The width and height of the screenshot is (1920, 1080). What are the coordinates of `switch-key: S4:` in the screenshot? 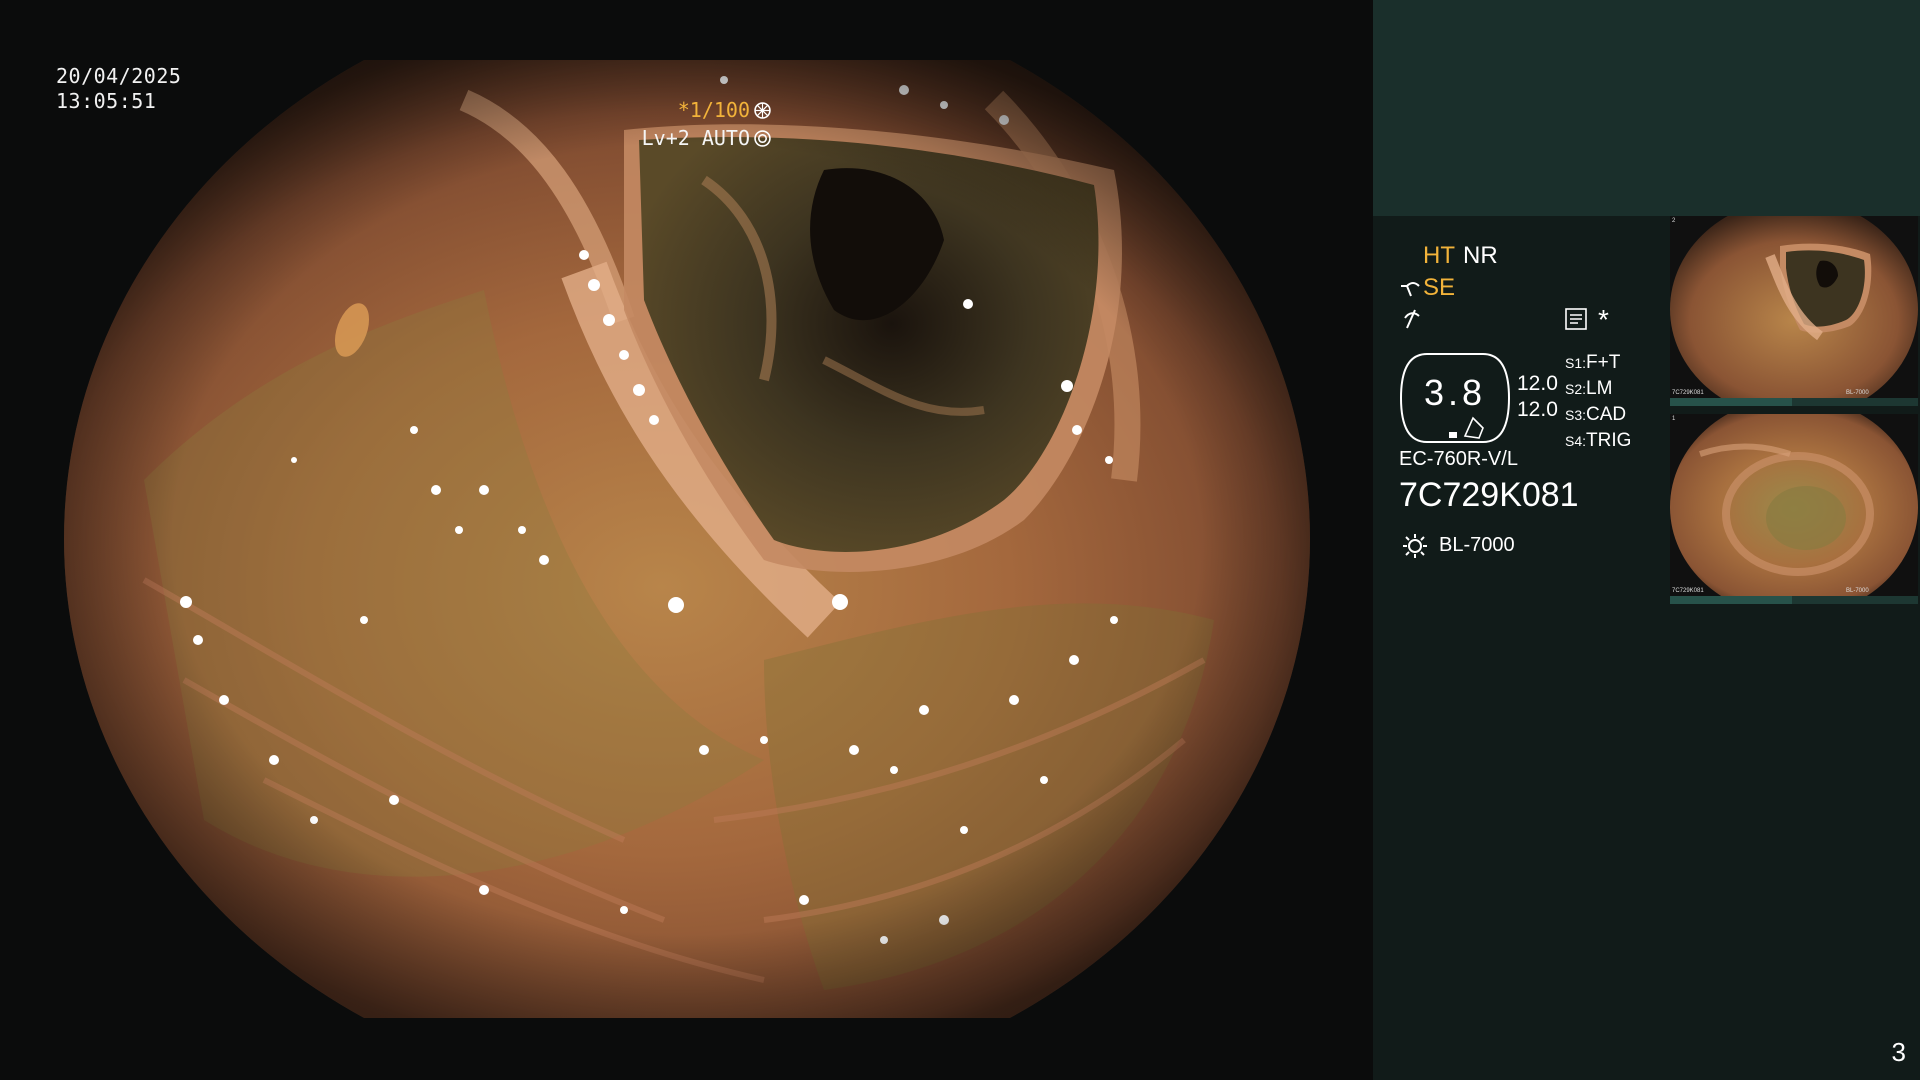 It's located at (1576, 441).